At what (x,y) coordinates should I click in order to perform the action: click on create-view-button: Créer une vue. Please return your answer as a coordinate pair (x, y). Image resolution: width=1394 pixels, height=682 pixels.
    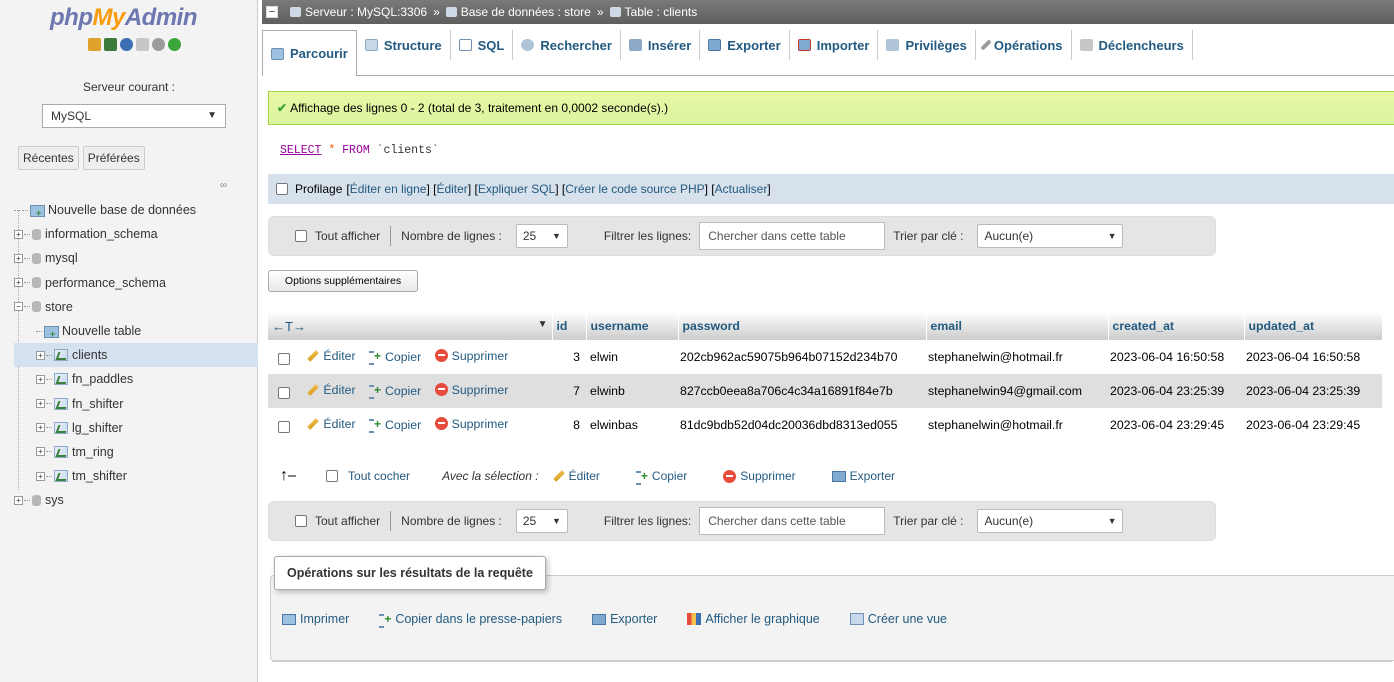
    Looking at the image, I should click on (898, 619).